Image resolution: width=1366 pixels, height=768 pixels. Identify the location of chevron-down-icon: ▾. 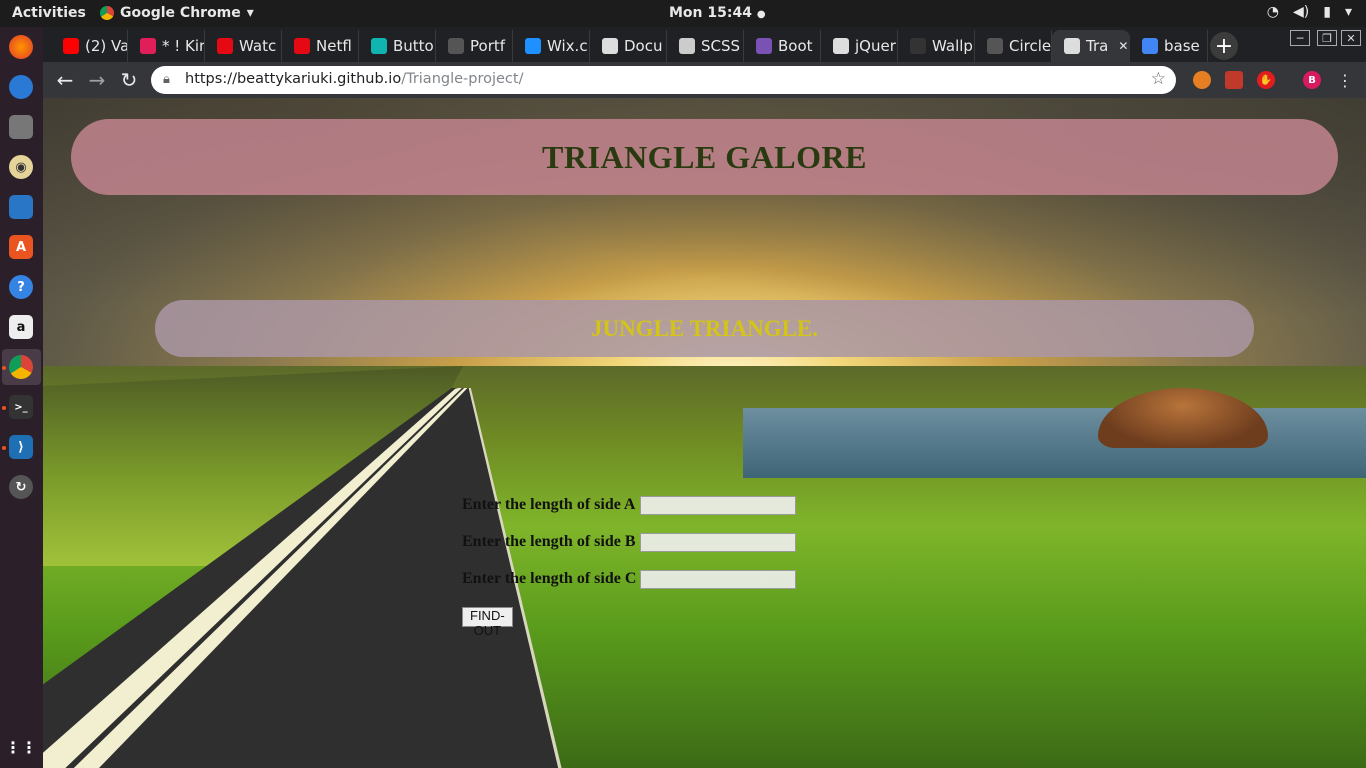
(250, 13).